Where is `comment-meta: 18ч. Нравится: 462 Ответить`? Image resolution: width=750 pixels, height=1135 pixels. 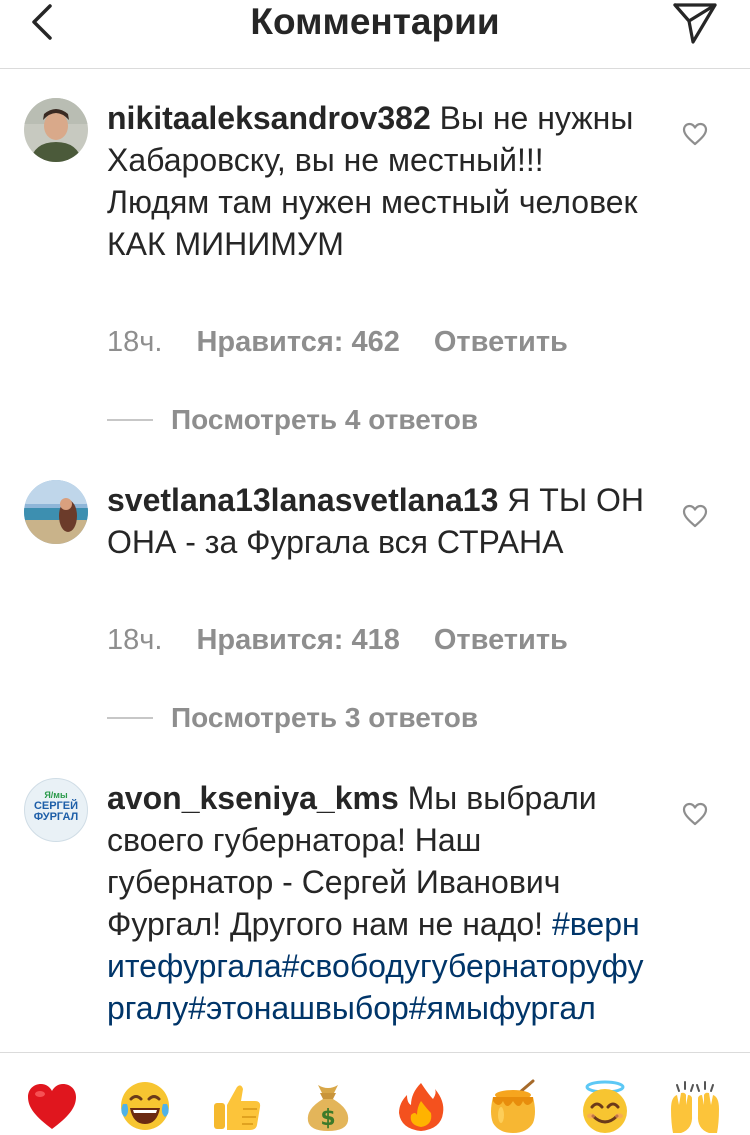 comment-meta: 18ч. Нравится: 462 Ответить is located at coordinates (337, 342).